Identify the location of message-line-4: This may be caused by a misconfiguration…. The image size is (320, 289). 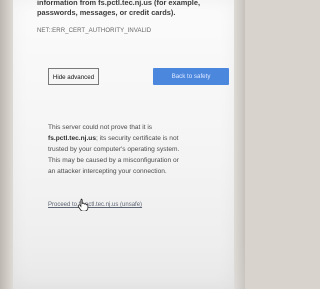
(113, 161).